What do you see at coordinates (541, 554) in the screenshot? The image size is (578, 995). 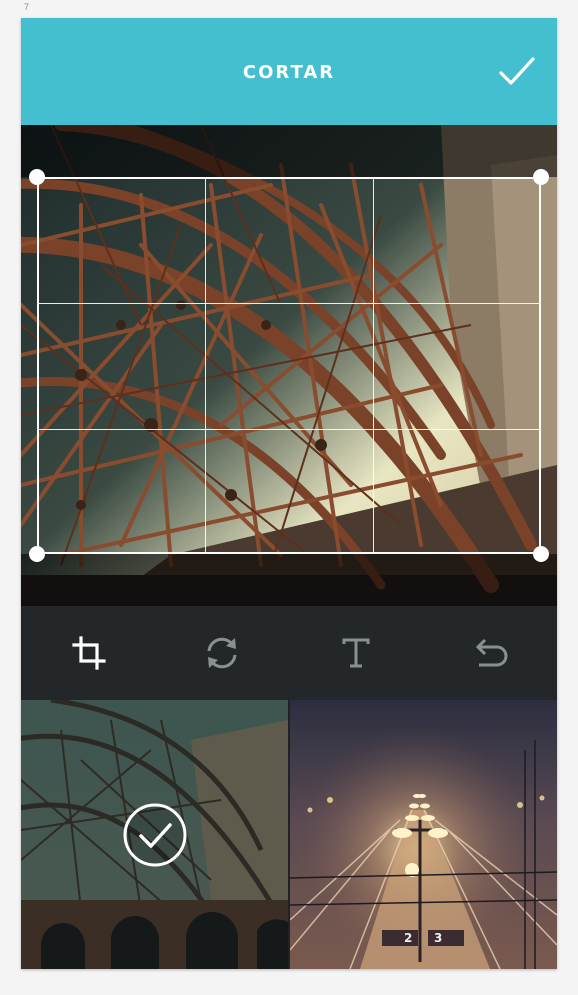 I see `crop-handle-bottom-right` at bounding box center [541, 554].